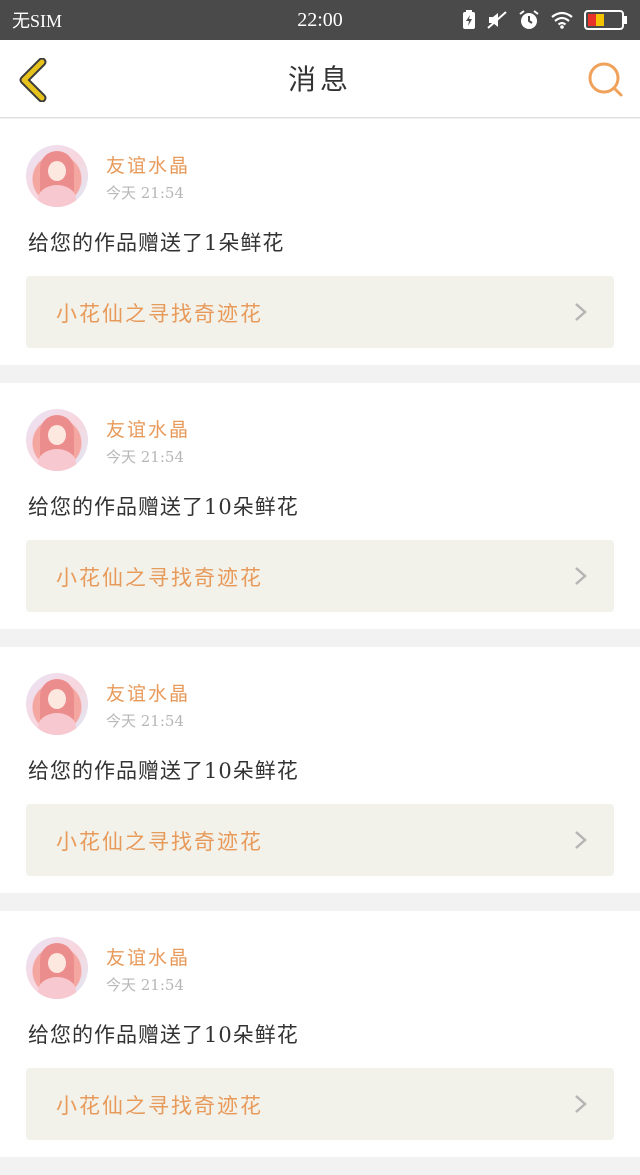 The height and width of the screenshot is (1175, 640). I want to click on mute-icon, so click(497, 20).